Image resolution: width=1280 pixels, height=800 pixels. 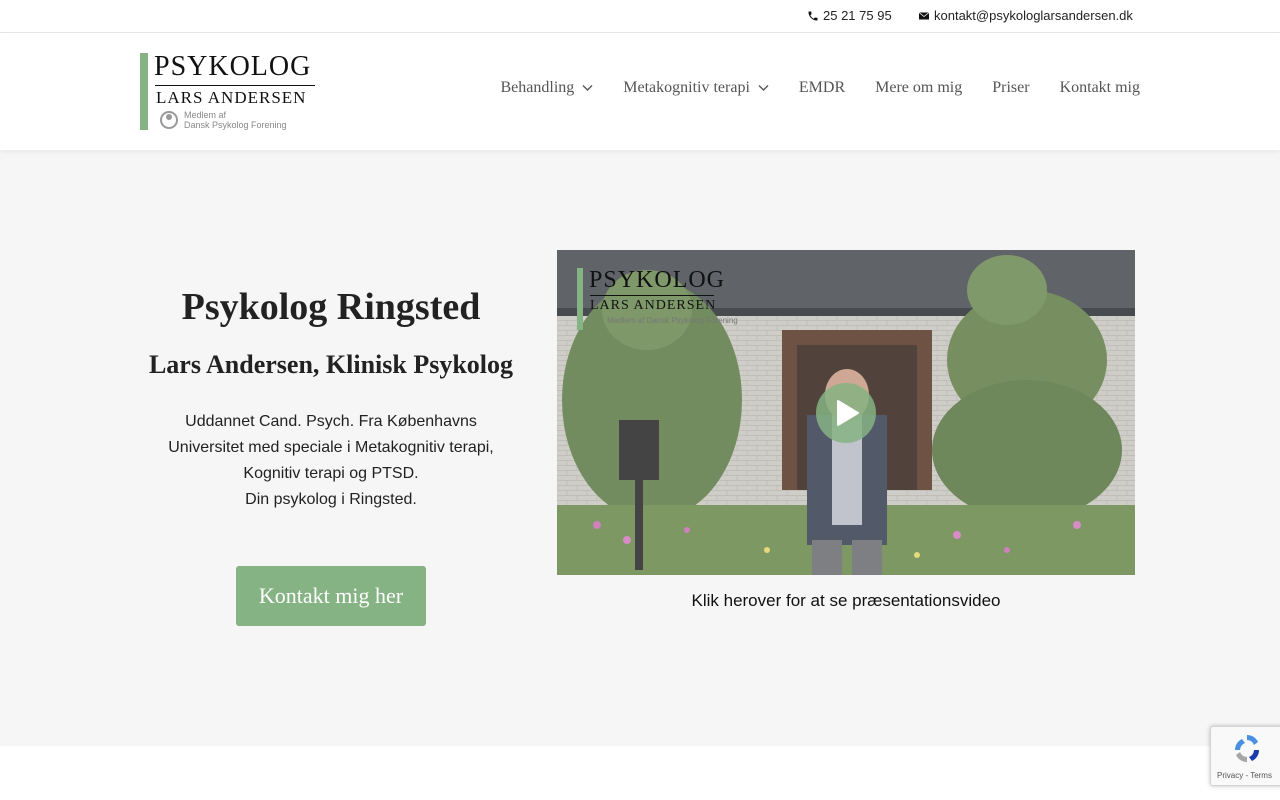 I want to click on recaptcha-links: Privacy - Terms, so click(x=1244, y=775).